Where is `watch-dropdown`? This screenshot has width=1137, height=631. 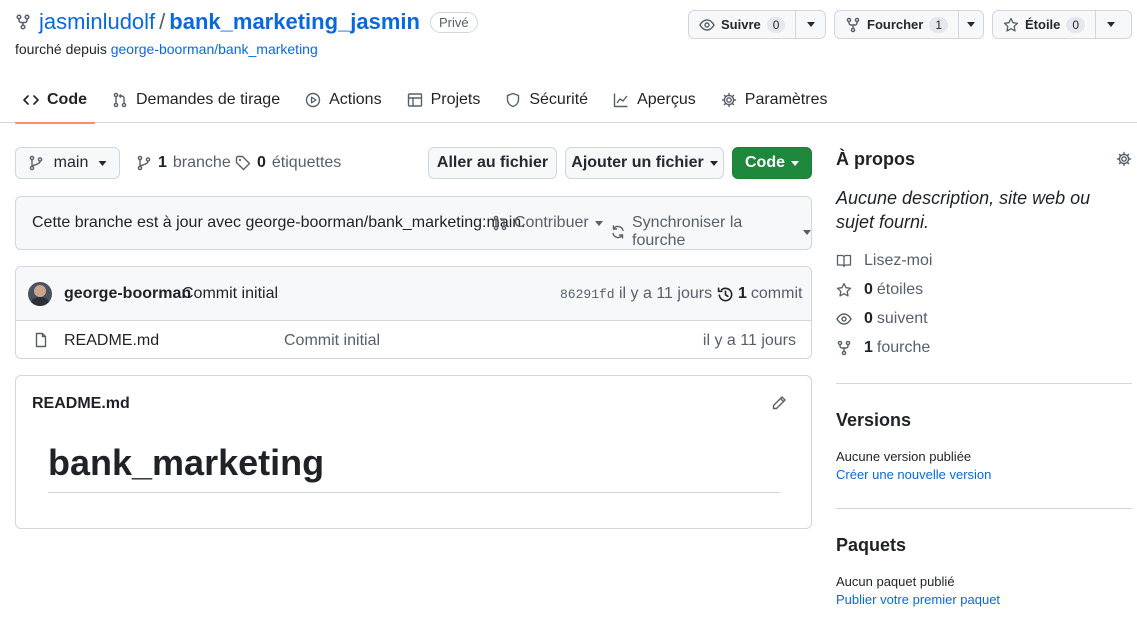 watch-dropdown is located at coordinates (810, 24).